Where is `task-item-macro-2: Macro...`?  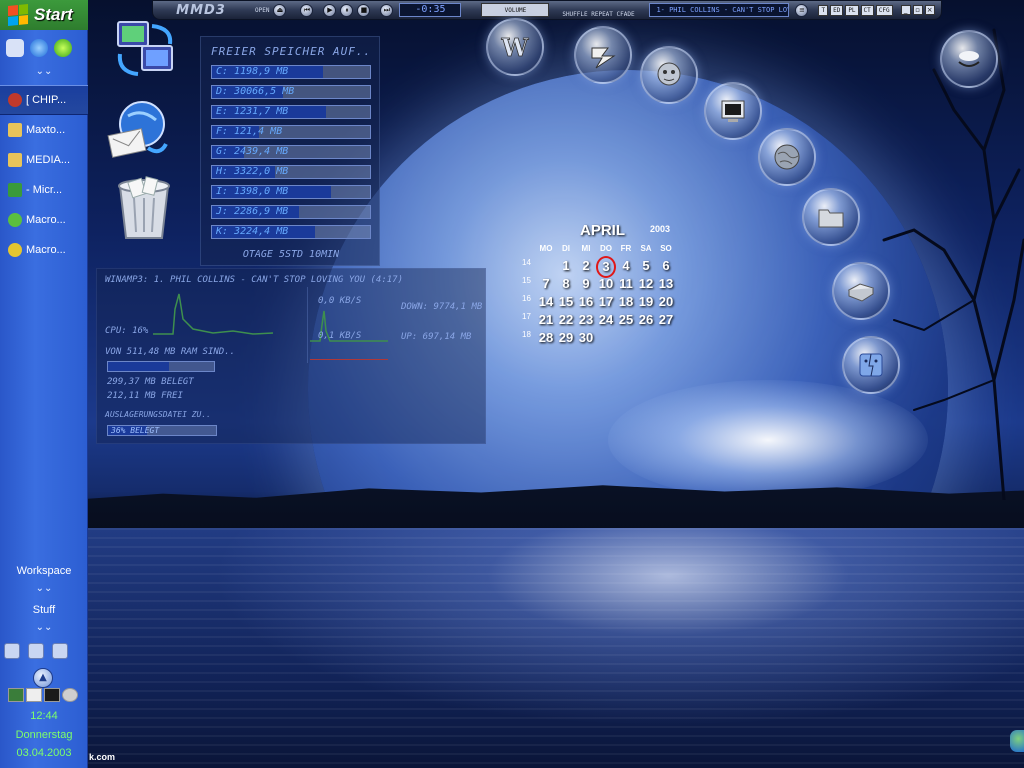 task-item-macro-2: Macro... is located at coordinates (44, 250).